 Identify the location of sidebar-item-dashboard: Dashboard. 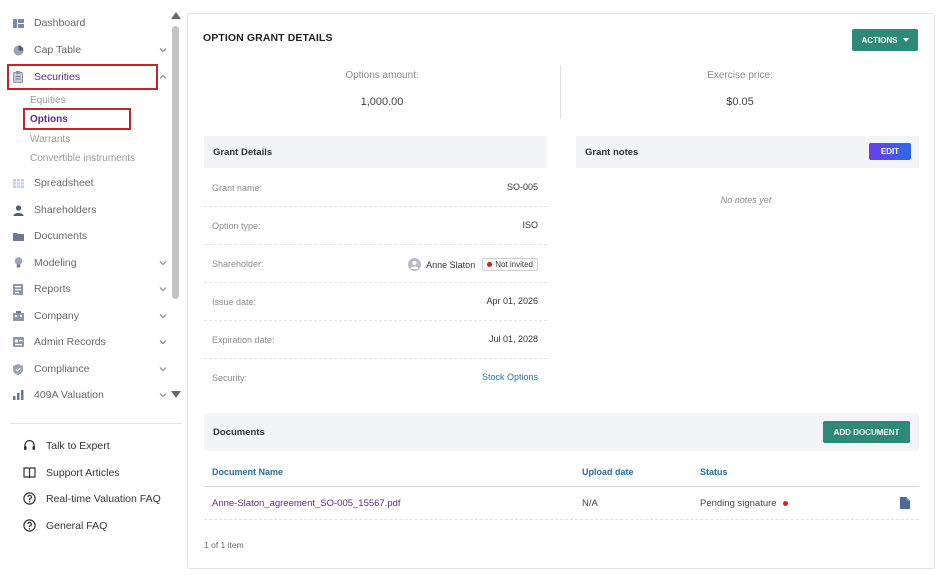
(92, 23).